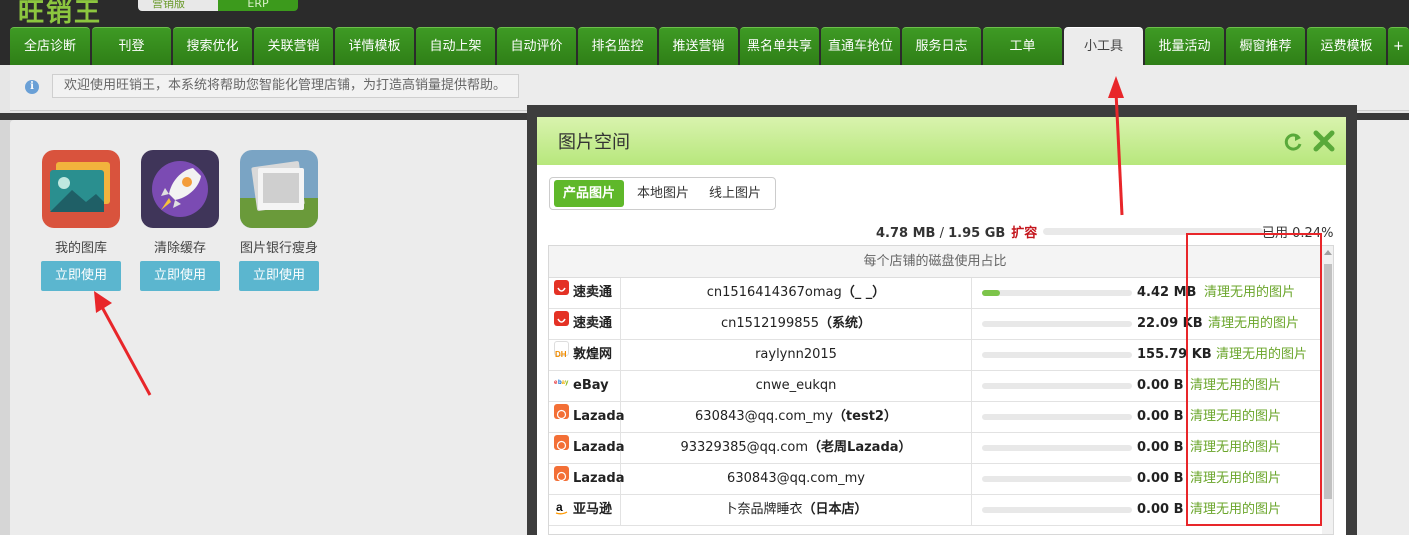  What do you see at coordinates (1265, 46) in the screenshot?
I see `nav-tab: 橱窗推荐` at bounding box center [1265, 46].